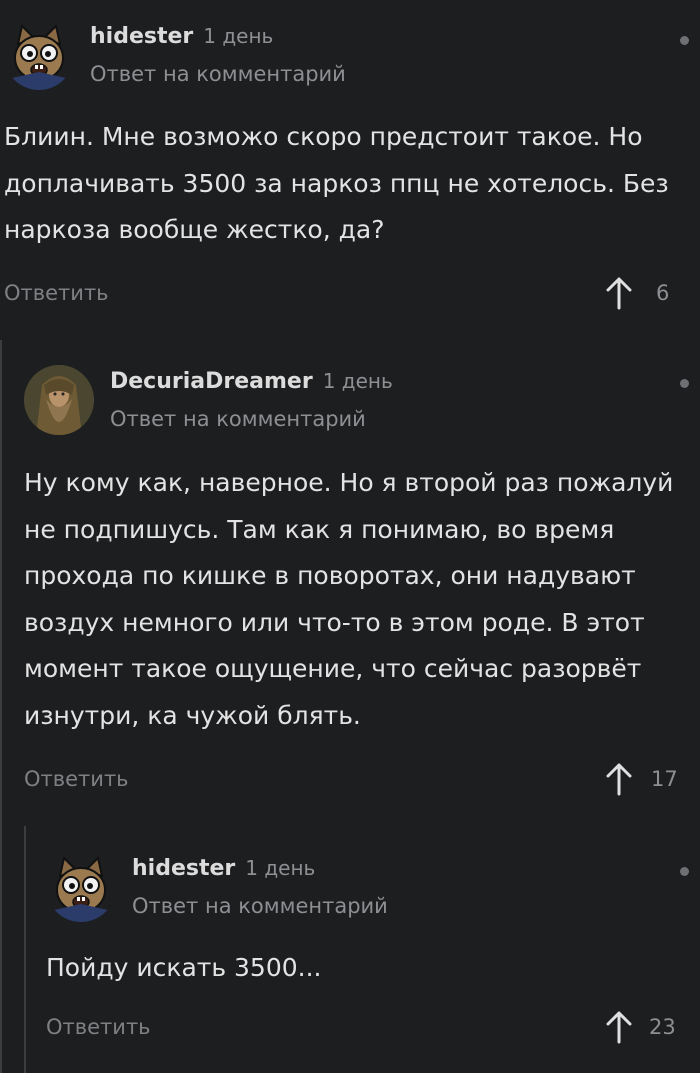 The image size is (700, 1073). Describe the element at coordinates (211, 381) in the screenshot. I see `author-name: DecuriaDreamer` at that location.